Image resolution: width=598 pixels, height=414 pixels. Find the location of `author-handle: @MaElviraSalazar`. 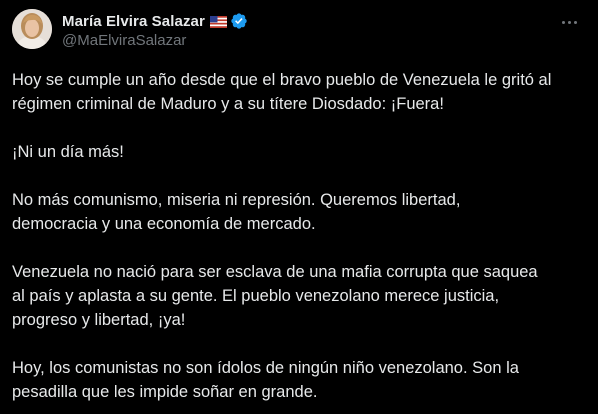

author-handle: @MaElviraSalazar is located at coordinates (155, 40).